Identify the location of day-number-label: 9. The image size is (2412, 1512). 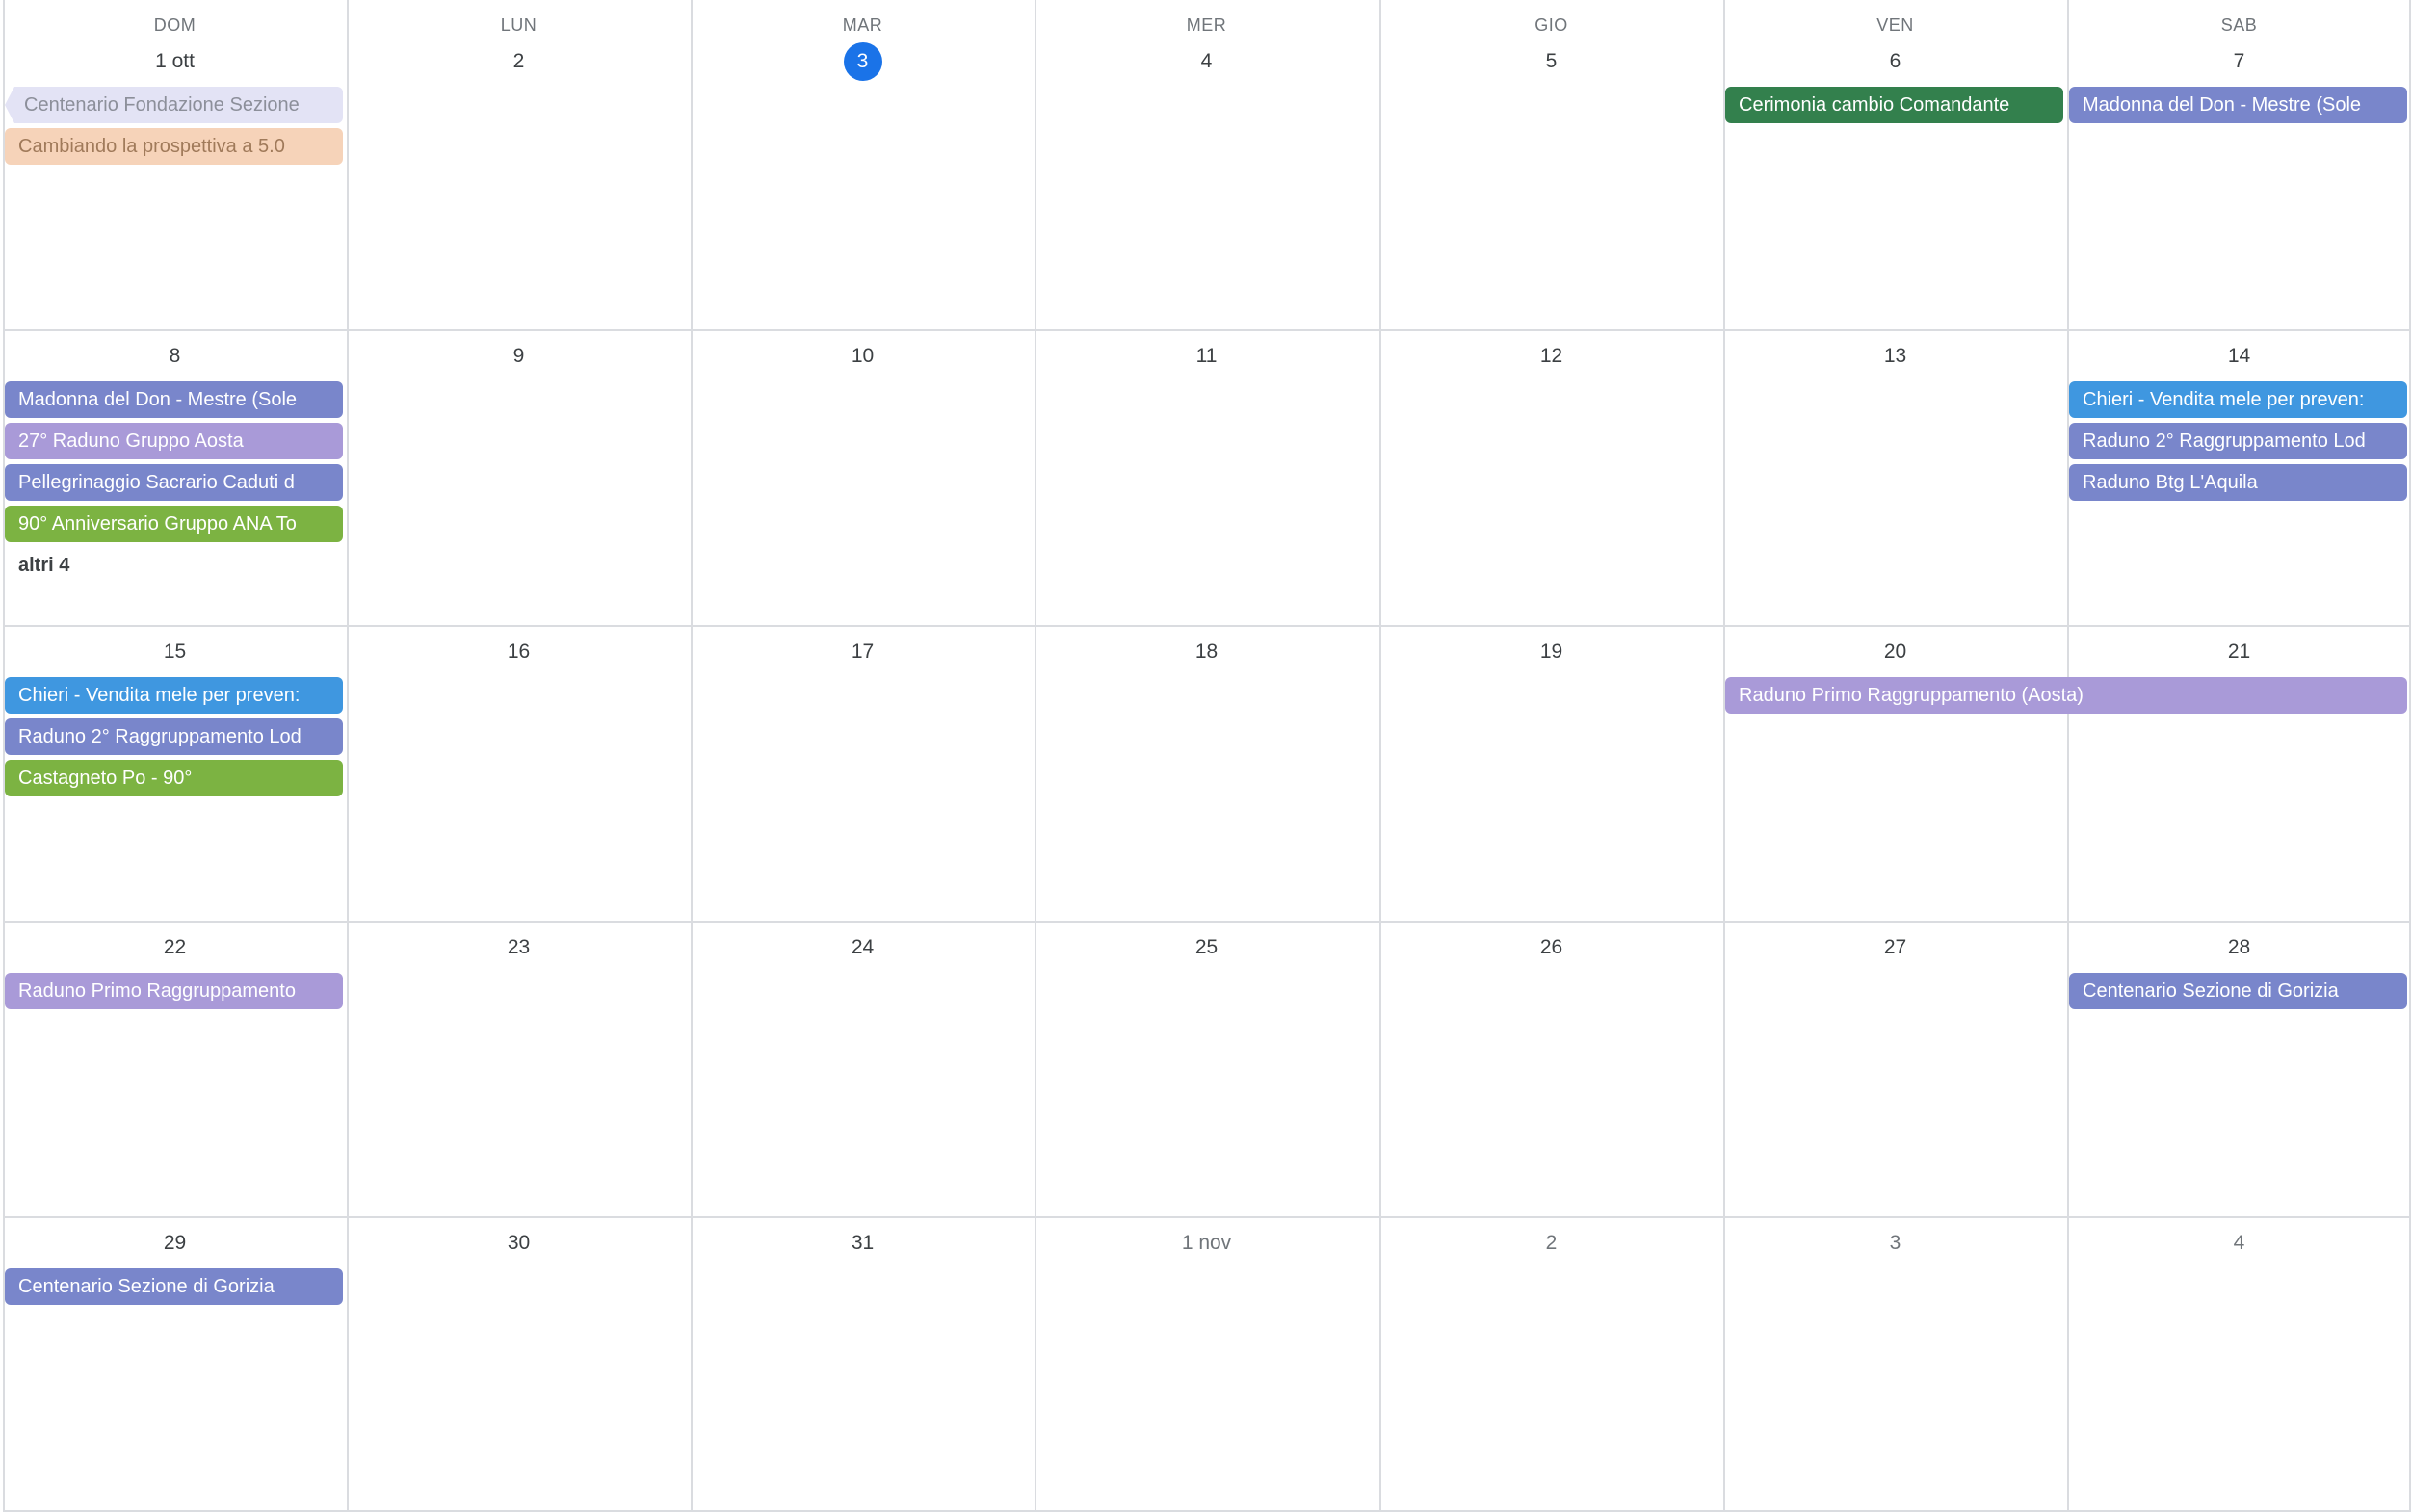
(518, 356).